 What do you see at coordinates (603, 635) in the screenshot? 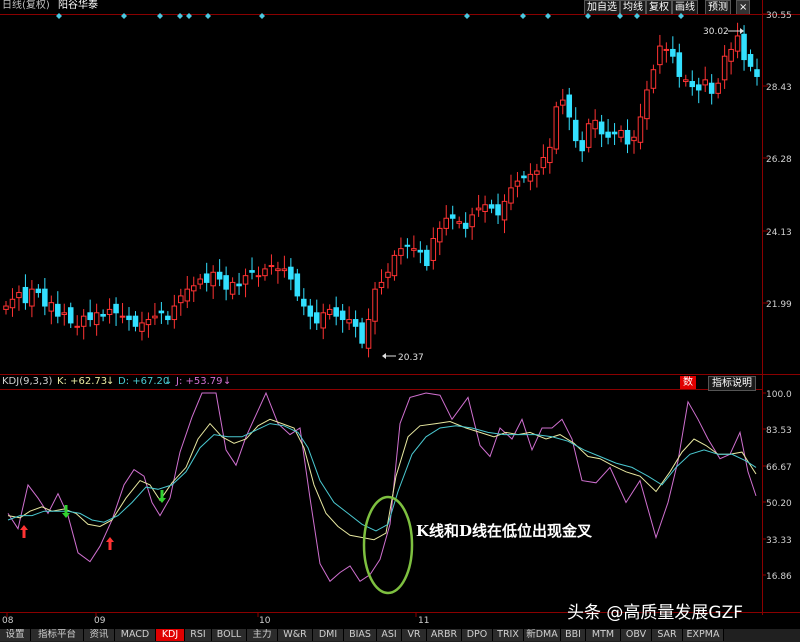
I see `tab-mtm: MTM` at bounding box center [603, 635].